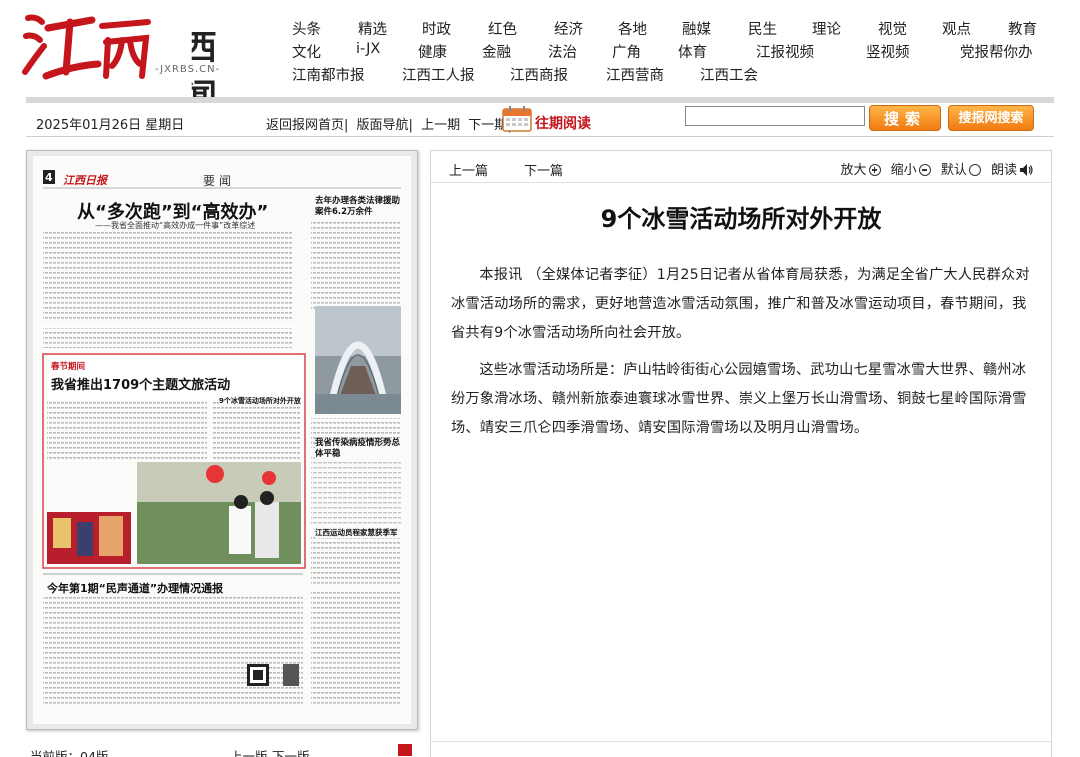  Describe the element at coordinates (568, 28) in the screenshot. I see `nav-item: 经济` at that location.